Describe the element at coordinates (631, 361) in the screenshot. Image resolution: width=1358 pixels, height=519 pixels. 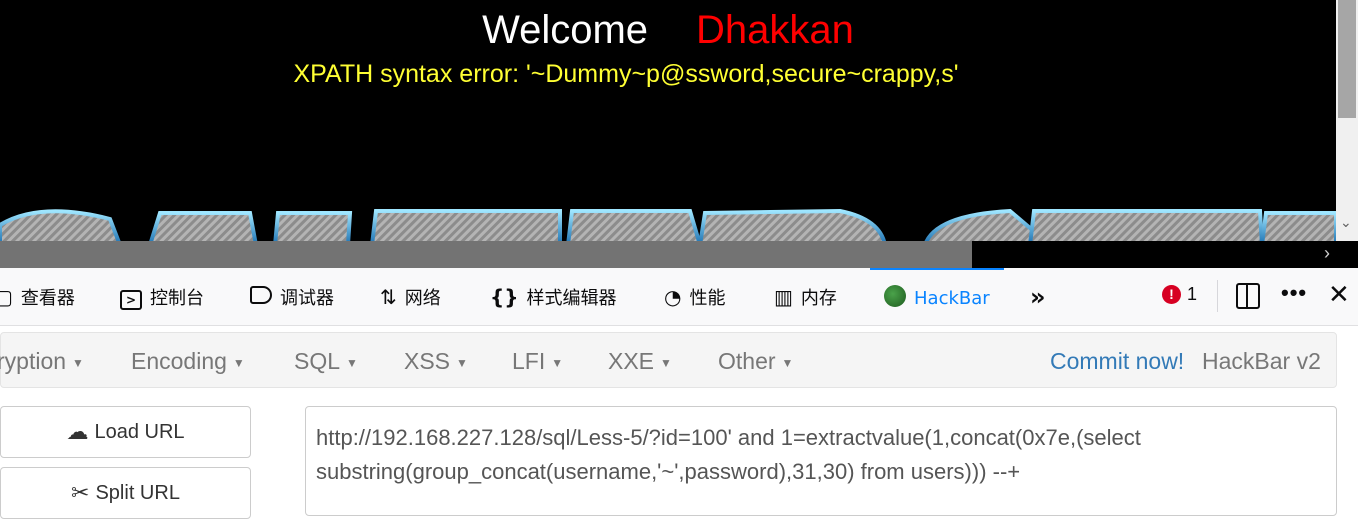
I see `menu-label: XXE` at that location.